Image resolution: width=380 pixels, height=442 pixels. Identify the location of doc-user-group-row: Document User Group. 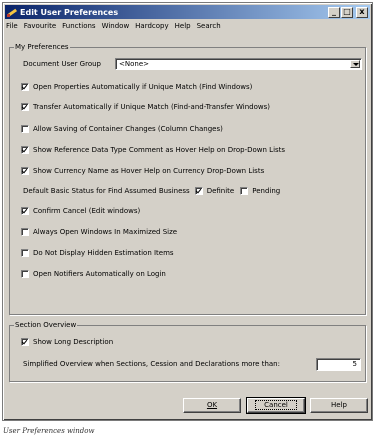
(62, 64).